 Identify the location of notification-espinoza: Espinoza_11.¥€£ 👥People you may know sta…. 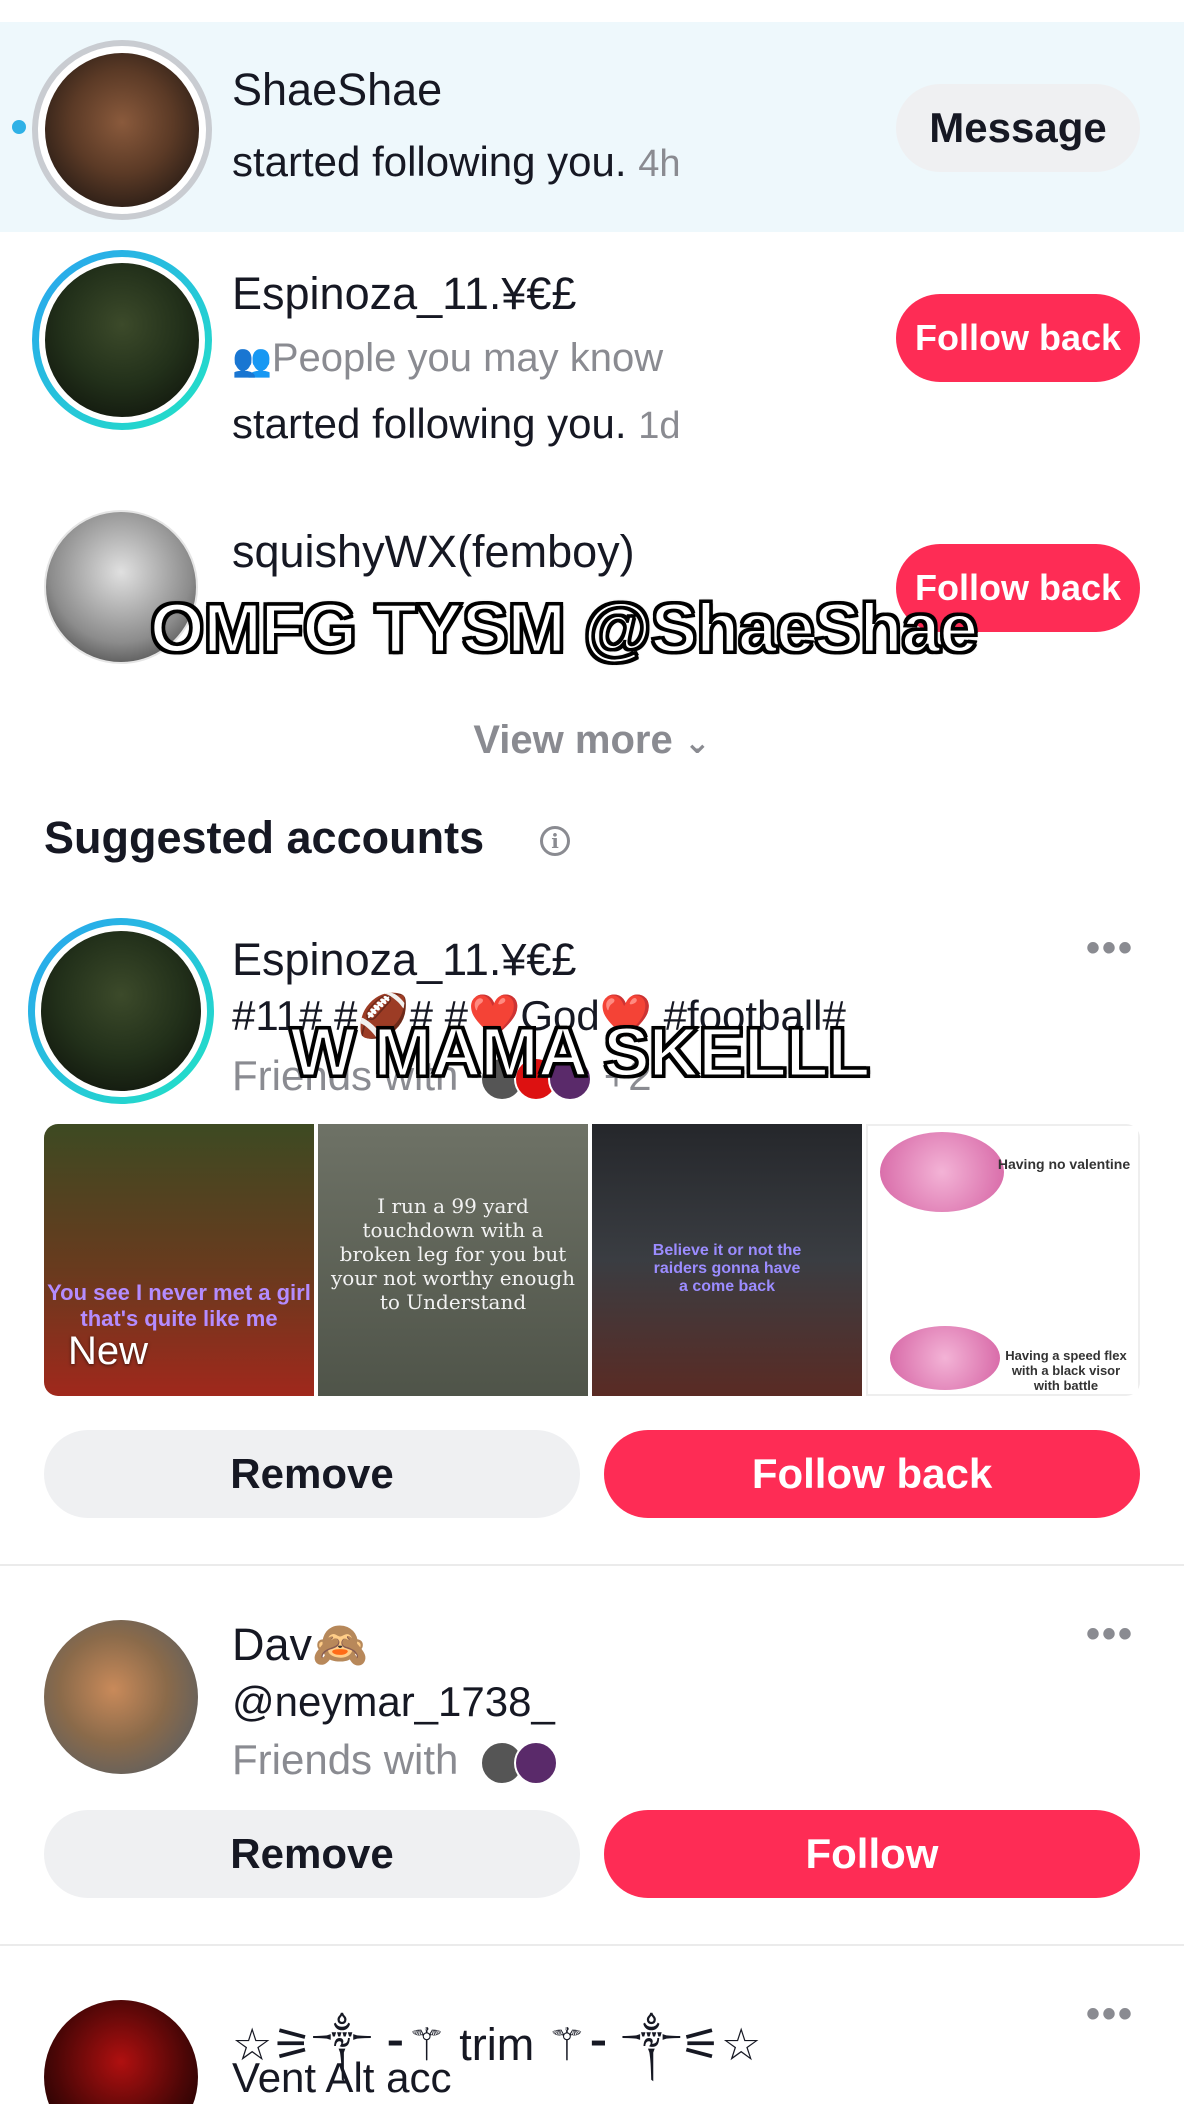
(592, 357).